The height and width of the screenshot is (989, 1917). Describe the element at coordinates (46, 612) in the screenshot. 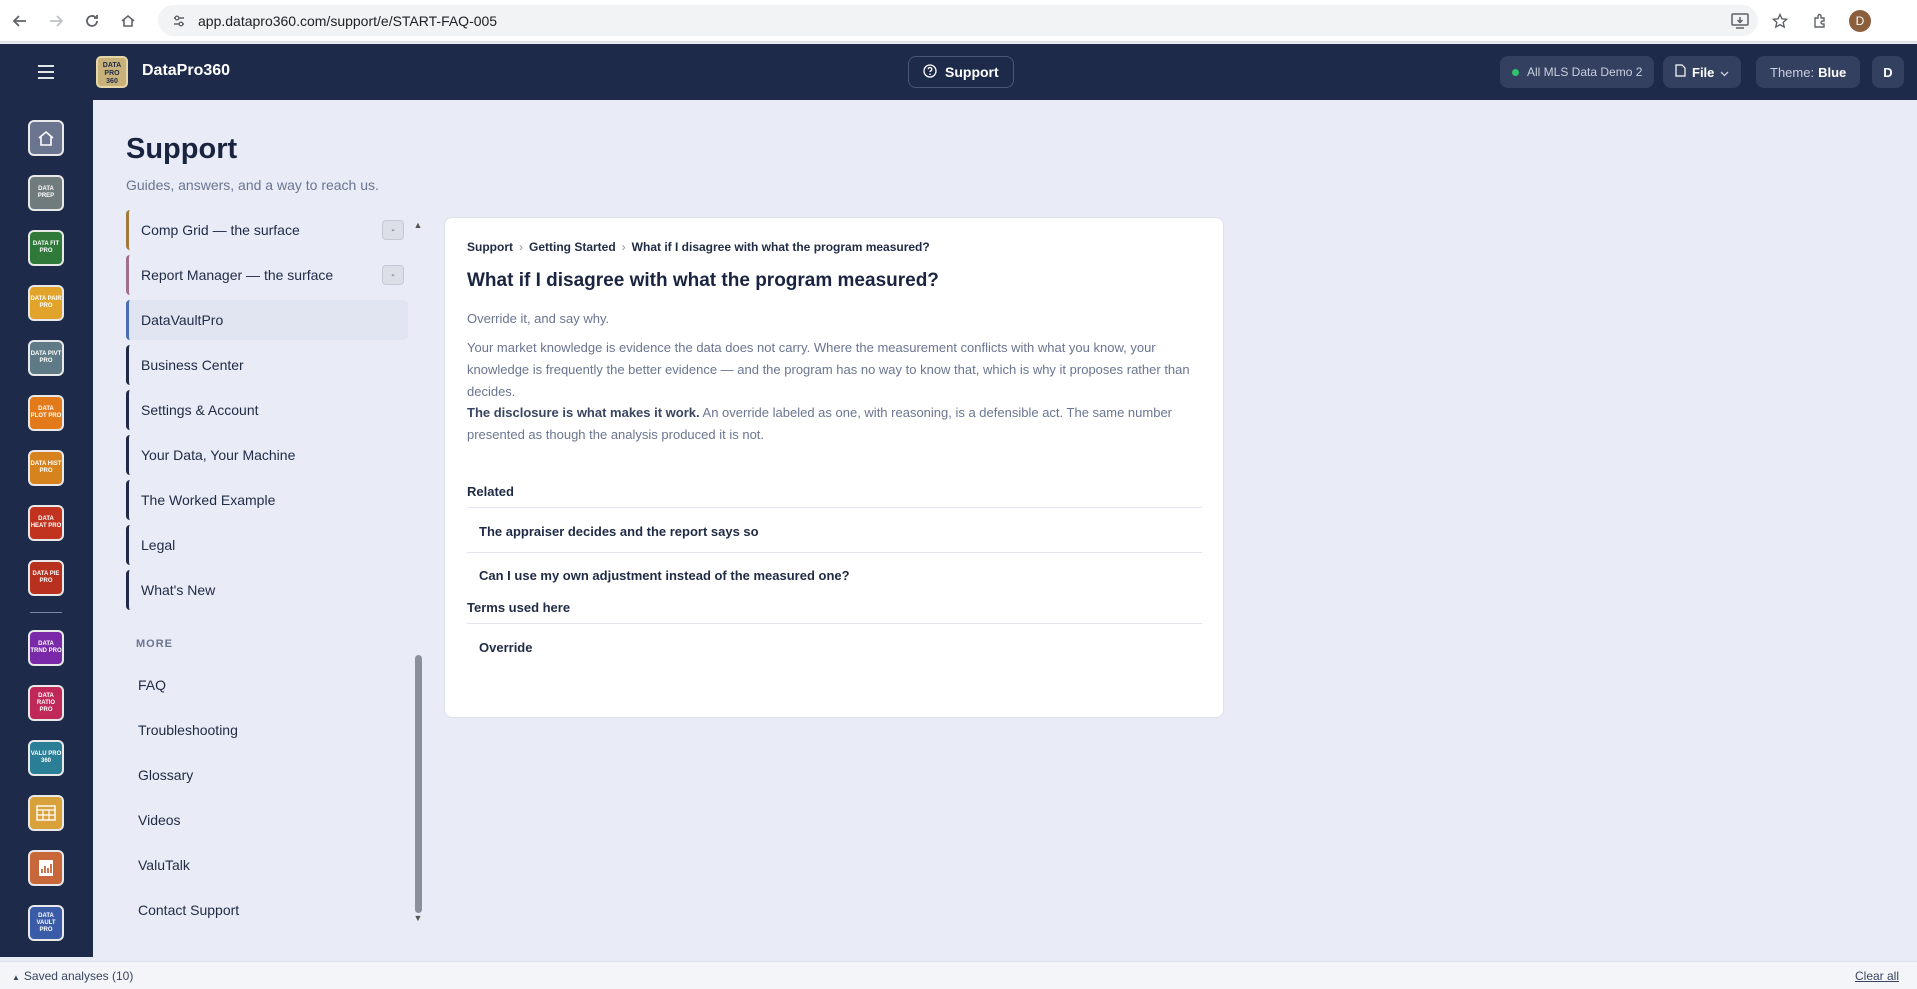

I see `rail-divider` at that location.